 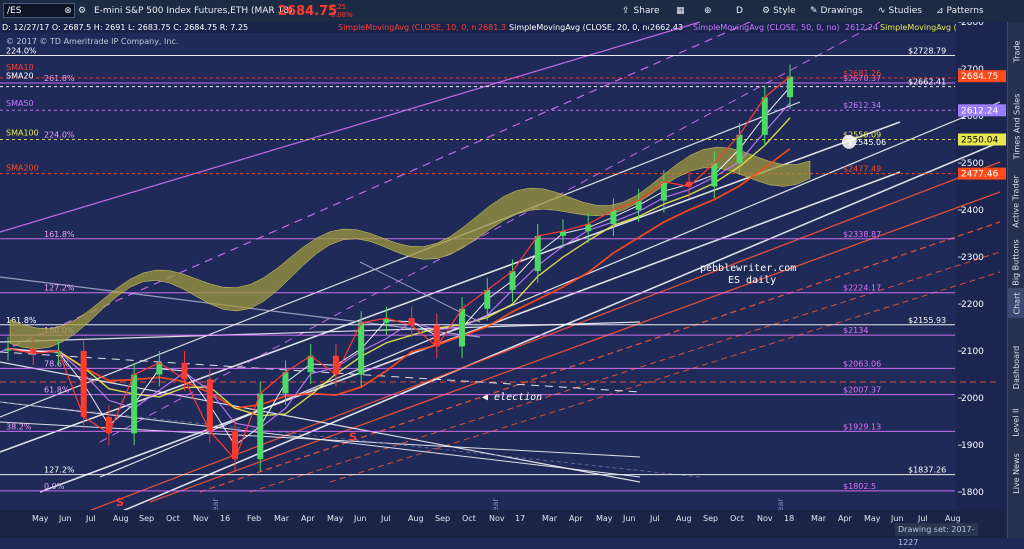 I want to click on y-axis-tick-label: 2100, so click(x=972, y=352).